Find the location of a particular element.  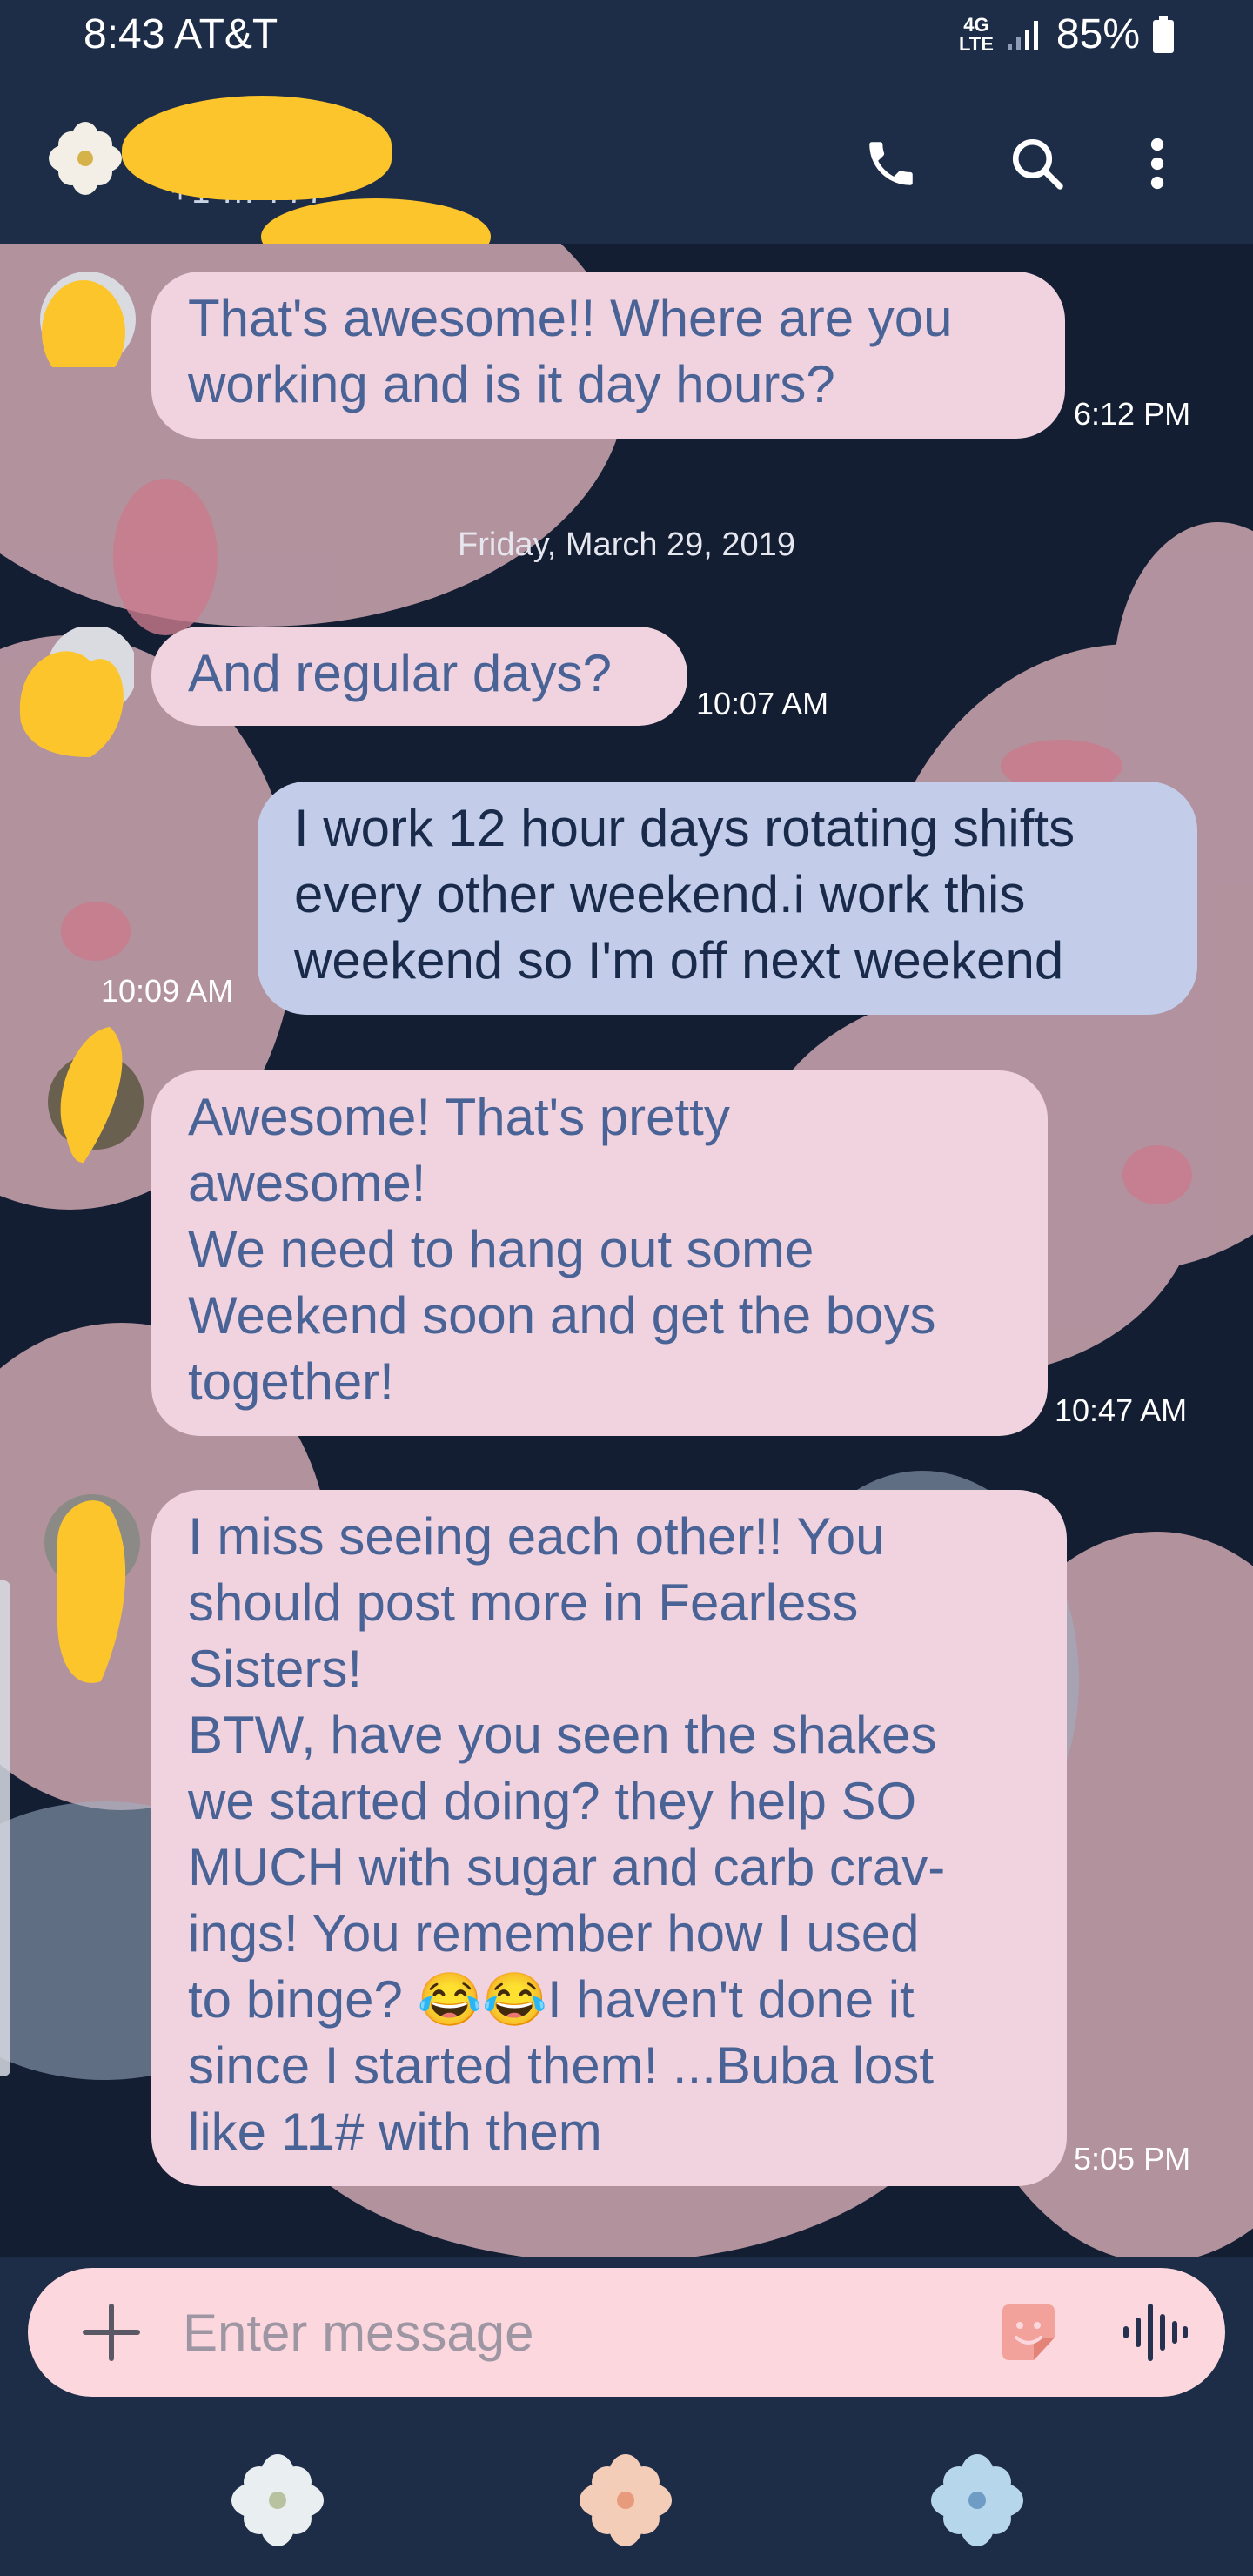

call-button is located at coordinates (891, 163).